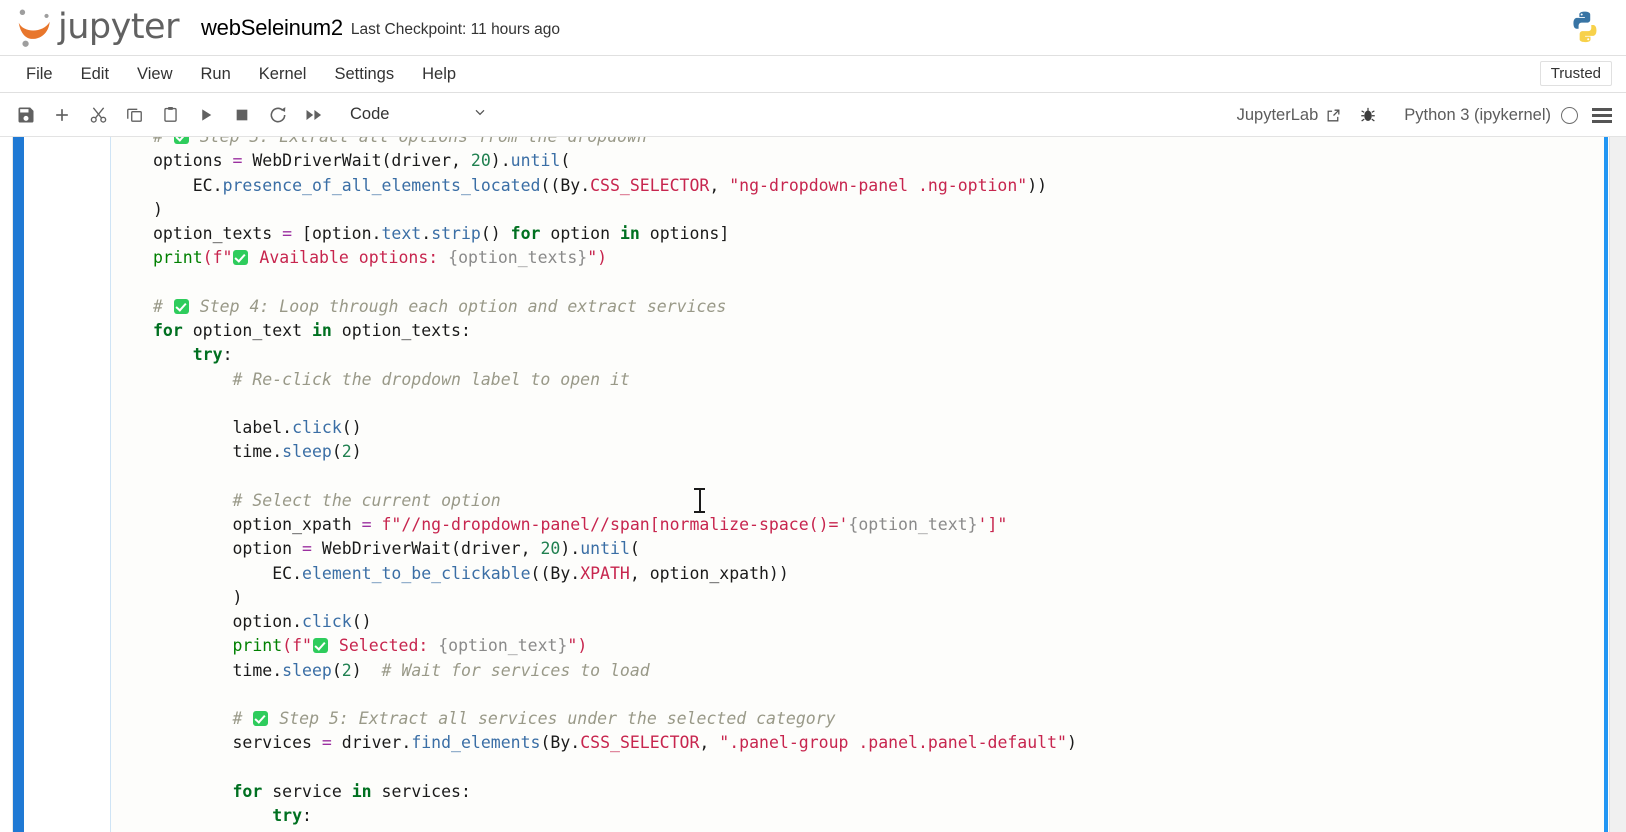 This screenshot has width=1626, height=832. I want to click on save-button, so click(26, 115).